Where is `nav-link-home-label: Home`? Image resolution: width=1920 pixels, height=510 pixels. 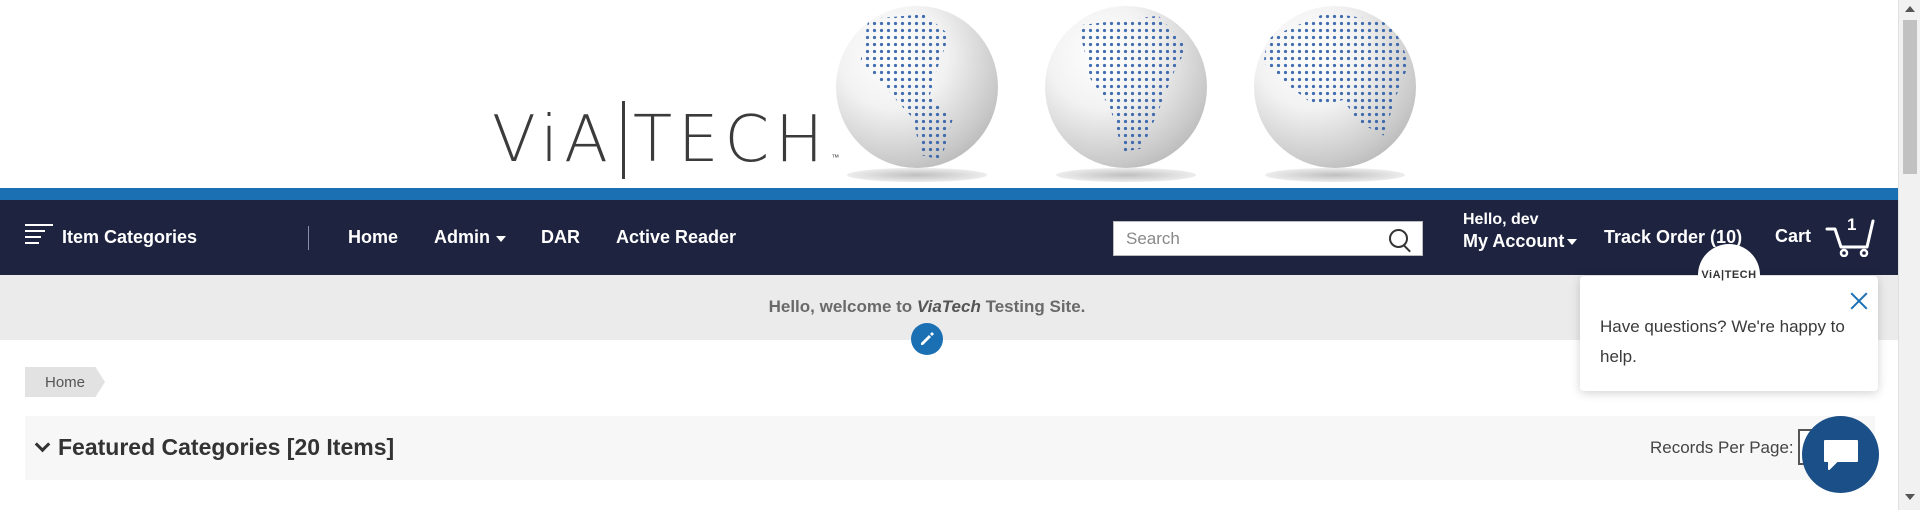
nav-link-home-label: Home is located at coordinates (373, 237).